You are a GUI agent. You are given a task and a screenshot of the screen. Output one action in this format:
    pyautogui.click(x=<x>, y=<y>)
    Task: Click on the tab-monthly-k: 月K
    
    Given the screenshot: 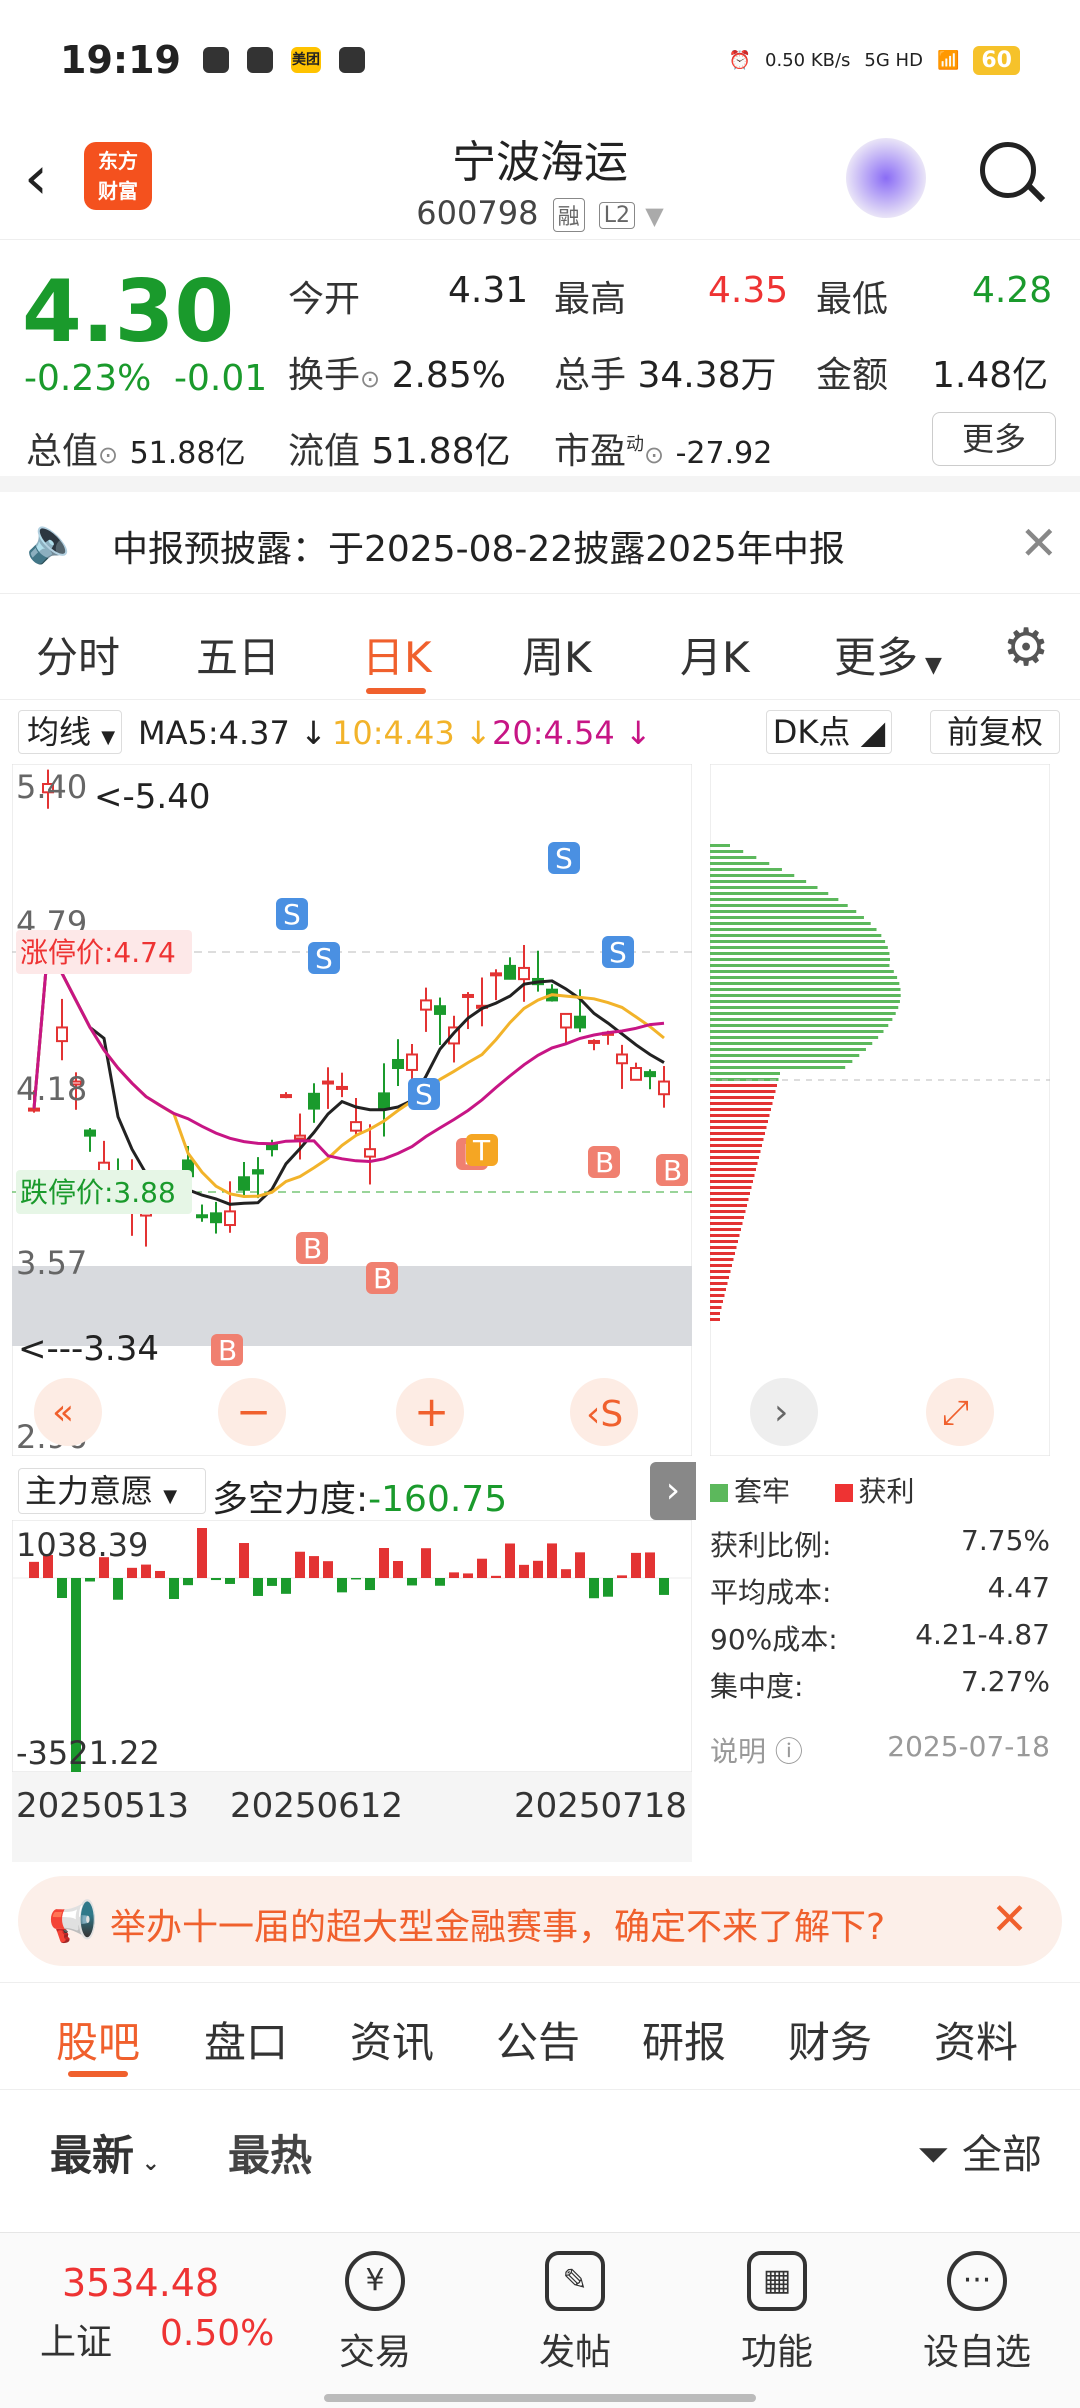 What is the action you would take?
    pyautogui.click(x=715, y=654)
    